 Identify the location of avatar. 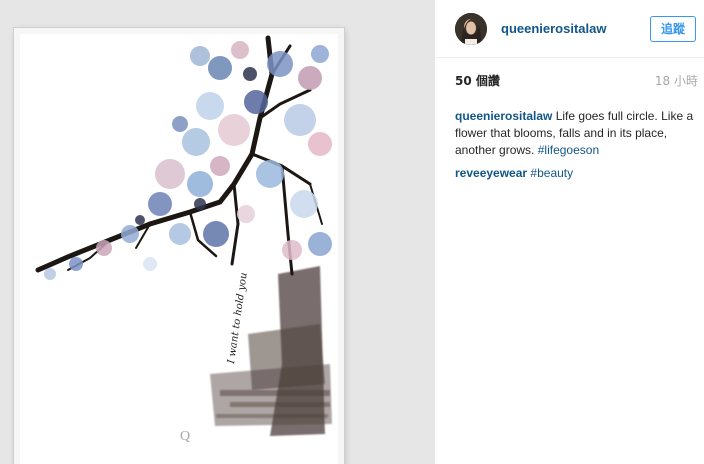
(471, 28).